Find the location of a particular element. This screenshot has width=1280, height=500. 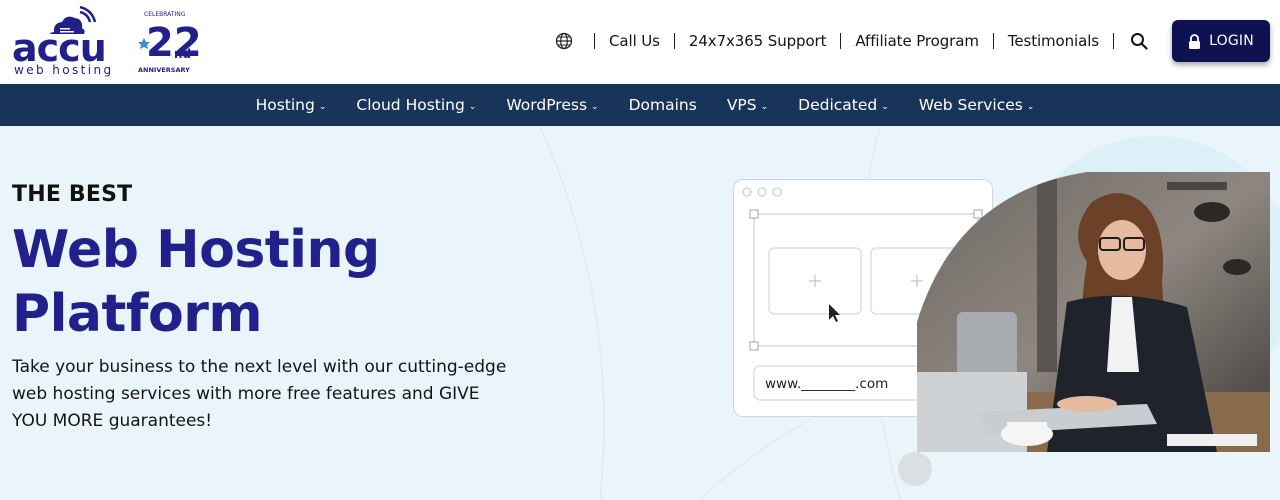

decorative-circle is located at coordinates (915, 469).